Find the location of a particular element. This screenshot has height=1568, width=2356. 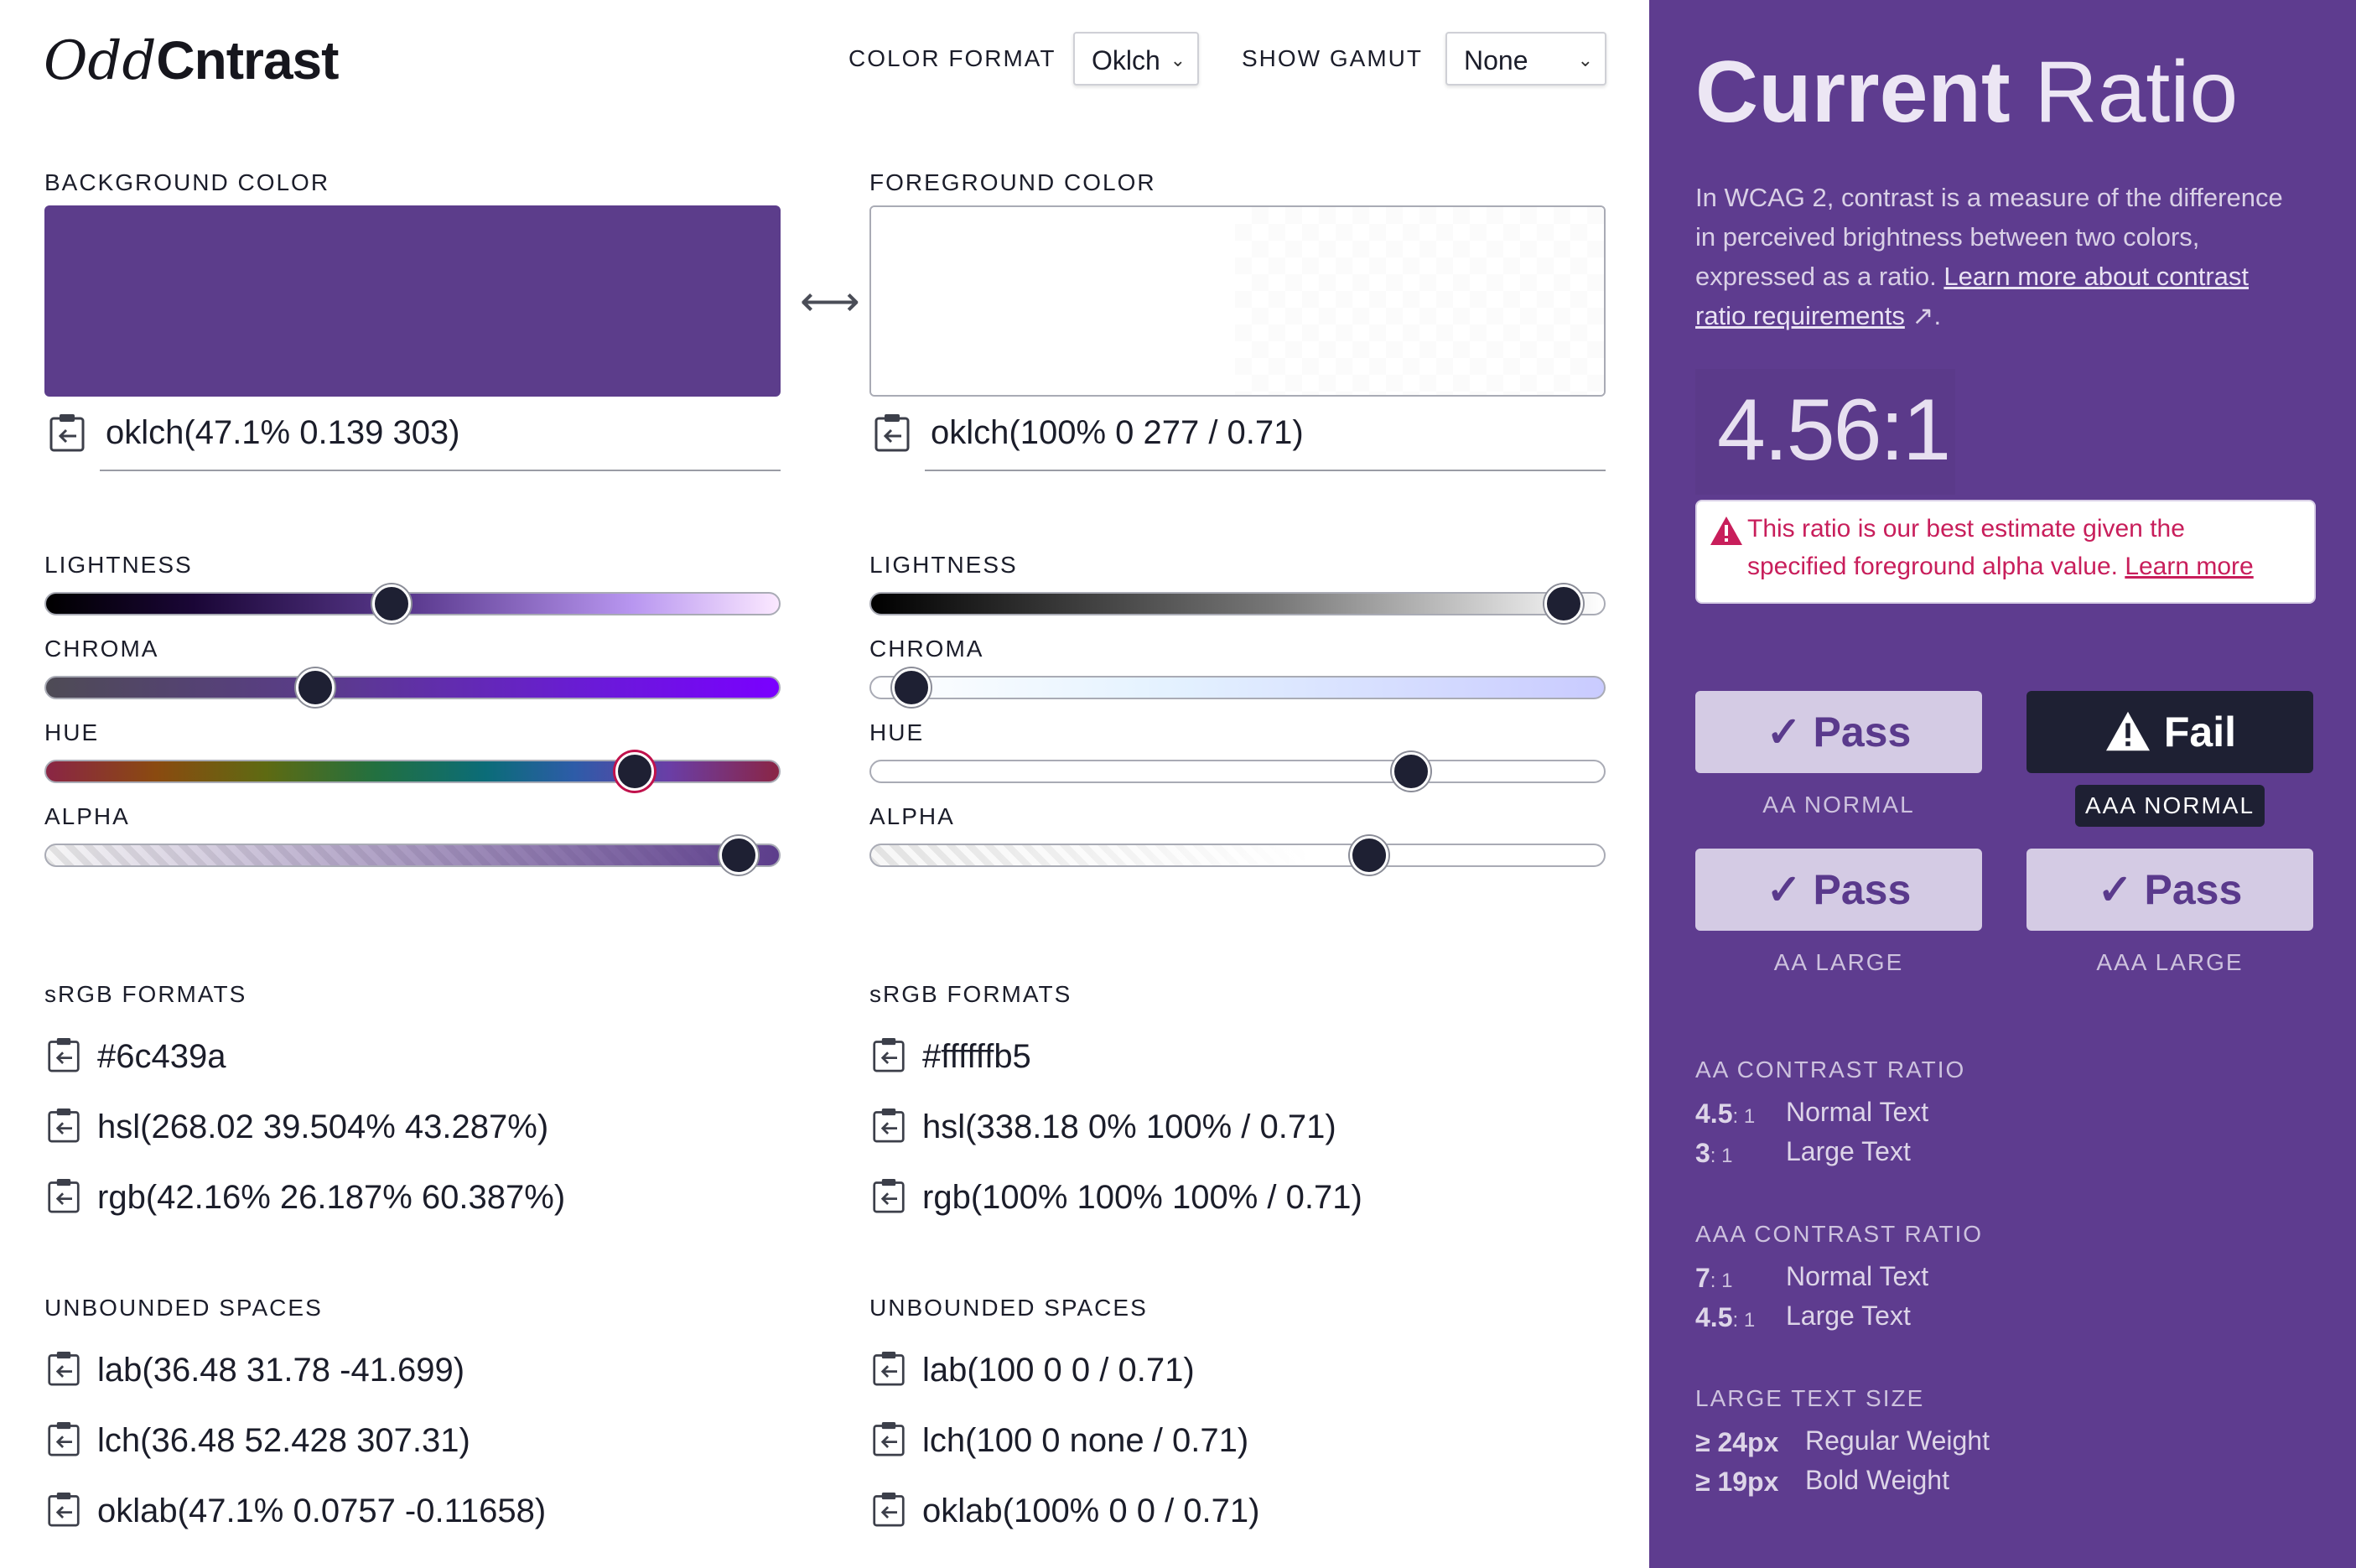

bg-lightness-slider is located at coordinates (412, 603).